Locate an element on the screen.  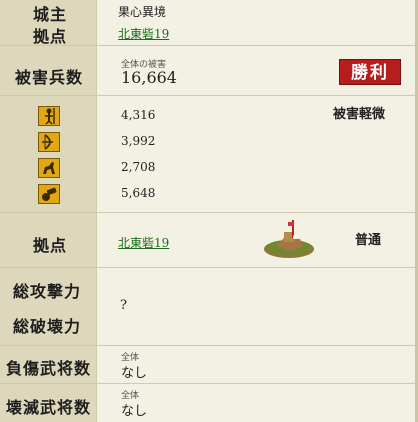
wounded-value: なし is located at coordinates (134, 373).